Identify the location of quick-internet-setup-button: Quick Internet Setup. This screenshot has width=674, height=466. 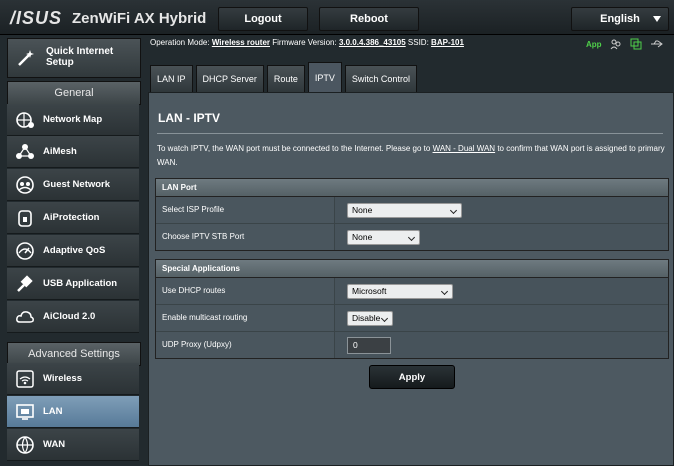
(74, 58).